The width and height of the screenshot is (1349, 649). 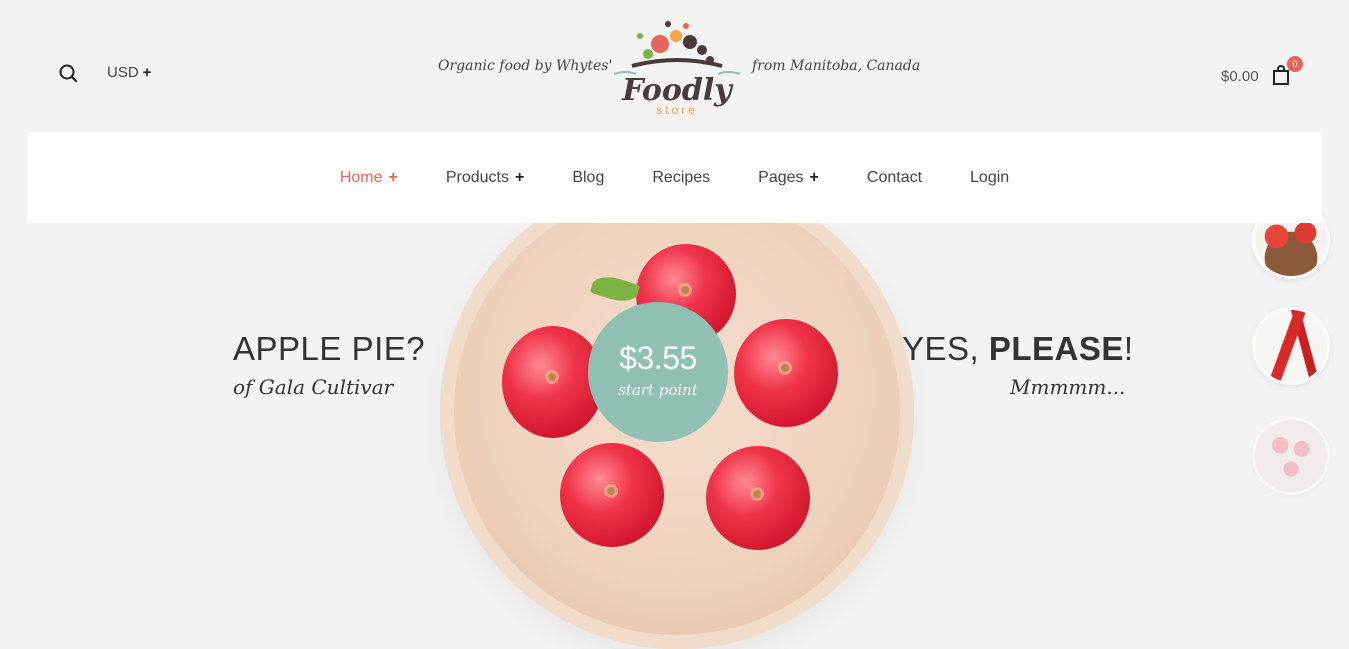 I want to click on price-badge: $3.55 start point, so click(x=658, y=372).